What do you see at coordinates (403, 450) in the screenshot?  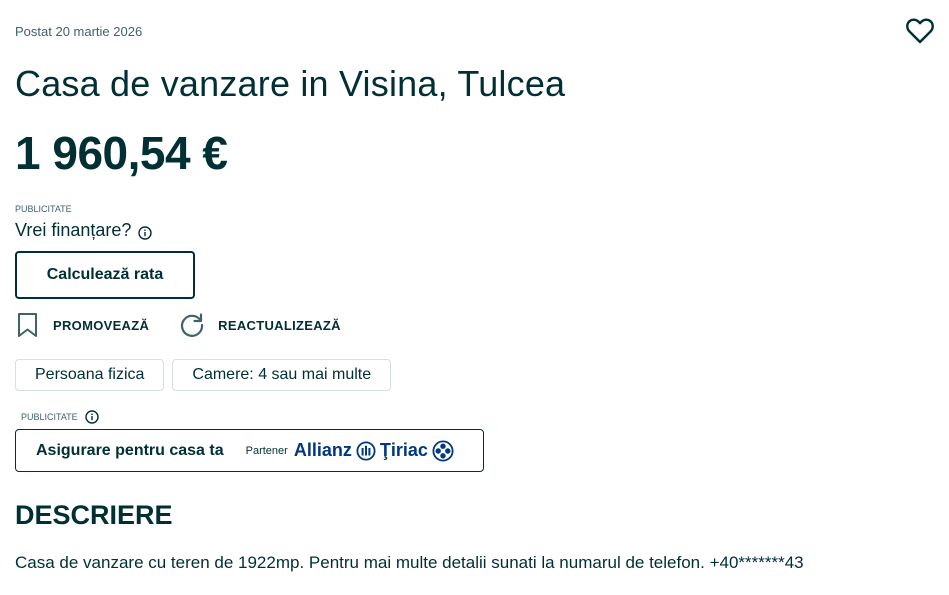 I see `tiriac-brand: Ţiriac` at bounding box center [403, 450].